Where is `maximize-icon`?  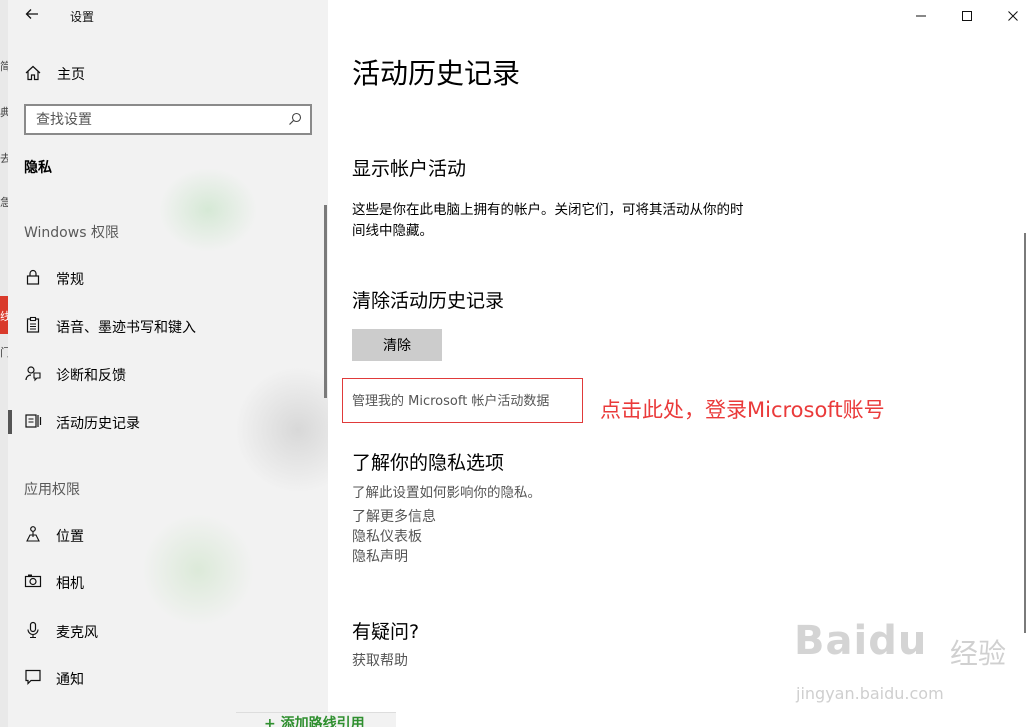 maximize-icon is located at coordinates (967, 16).